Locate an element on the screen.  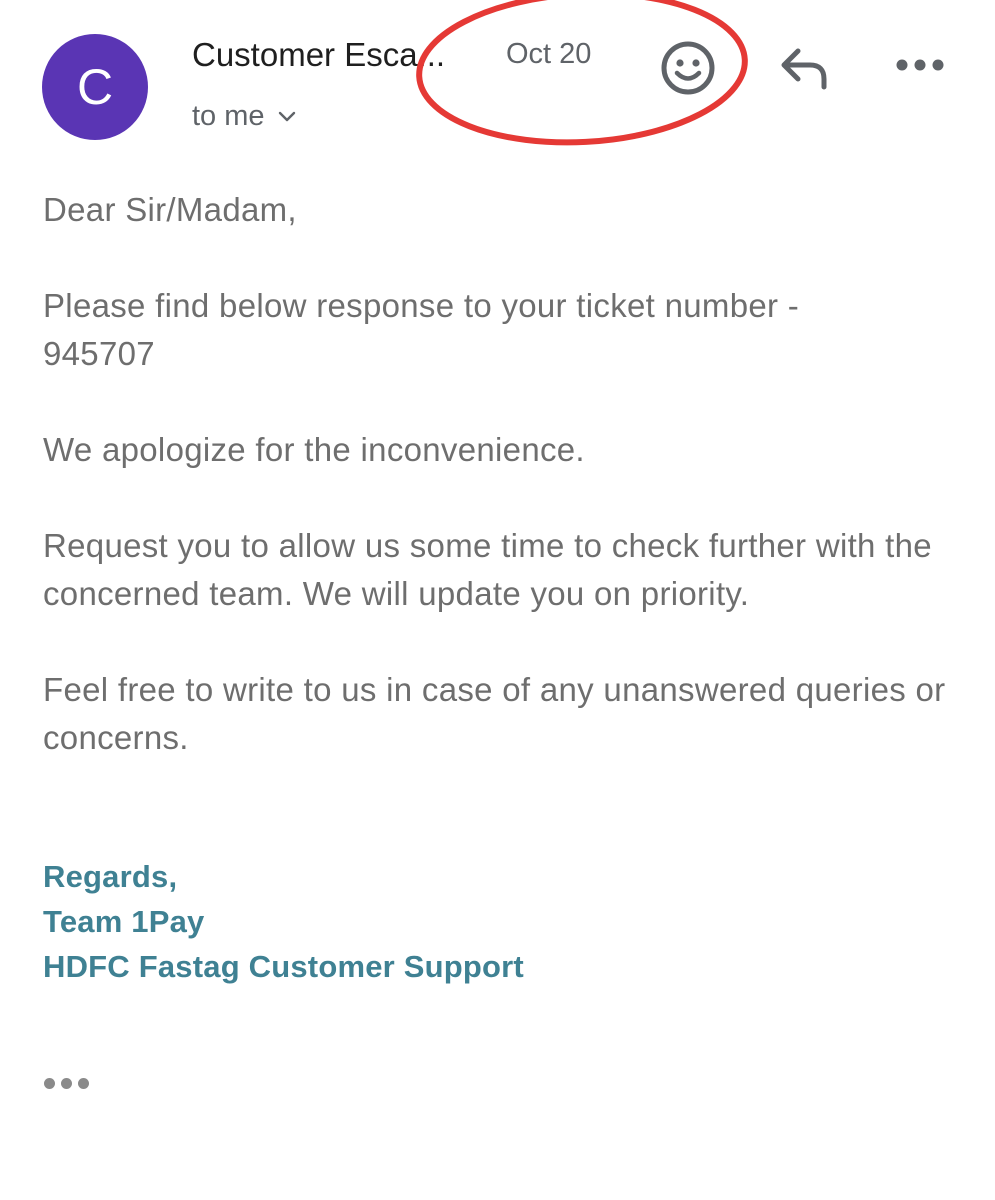
sender-avatar: C is located at coordinates (95, 87).